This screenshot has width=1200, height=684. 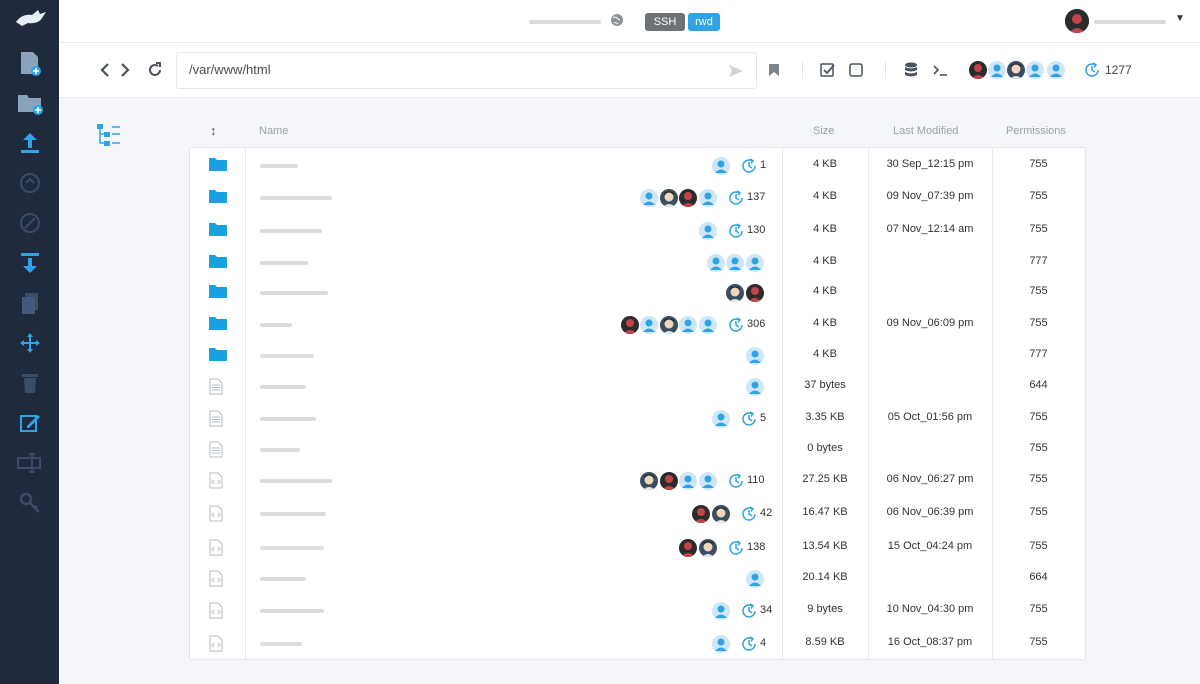 What do you see at coordinates (155, 70) in the screenshot?
I see `refresh-button` at bounding box center [155, 70].